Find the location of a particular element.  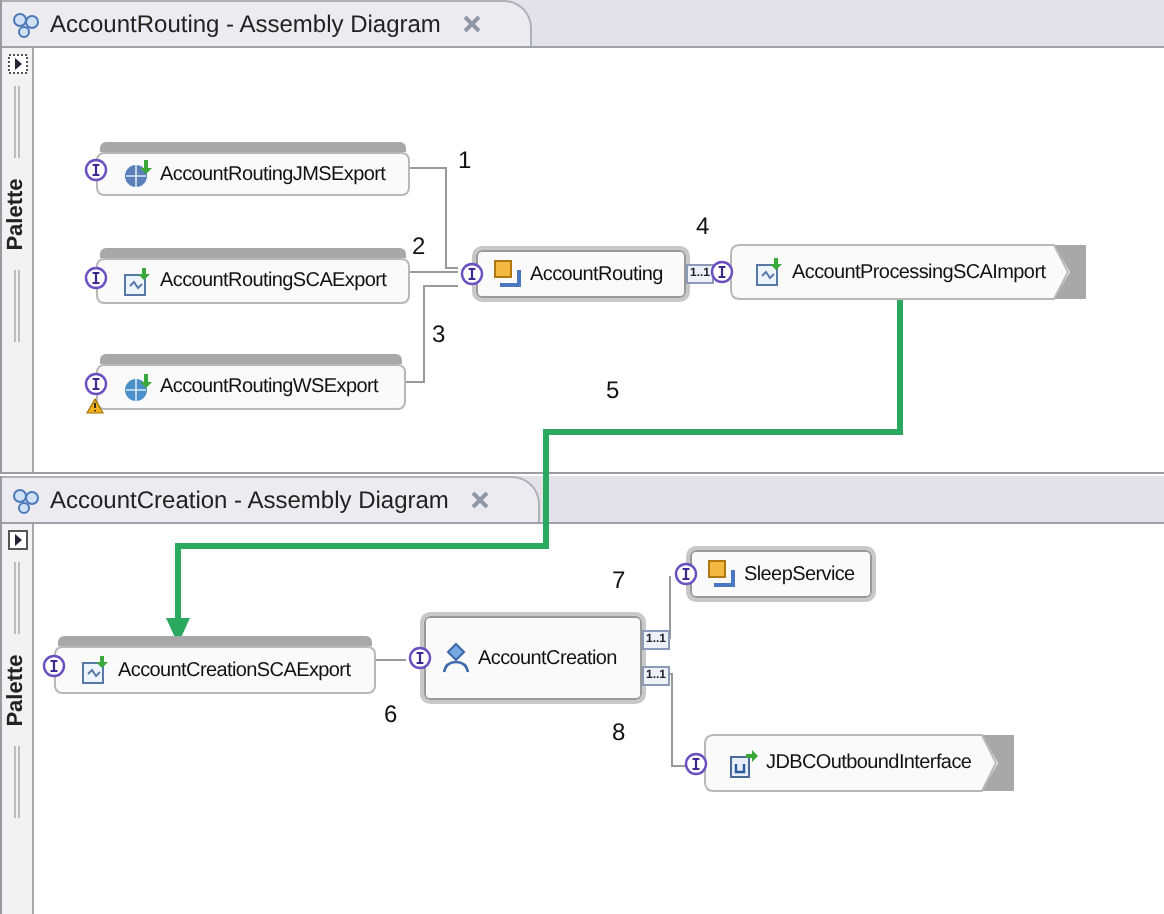

node-label: AccountRoutingWSExport is located at coordinates (269, 388).